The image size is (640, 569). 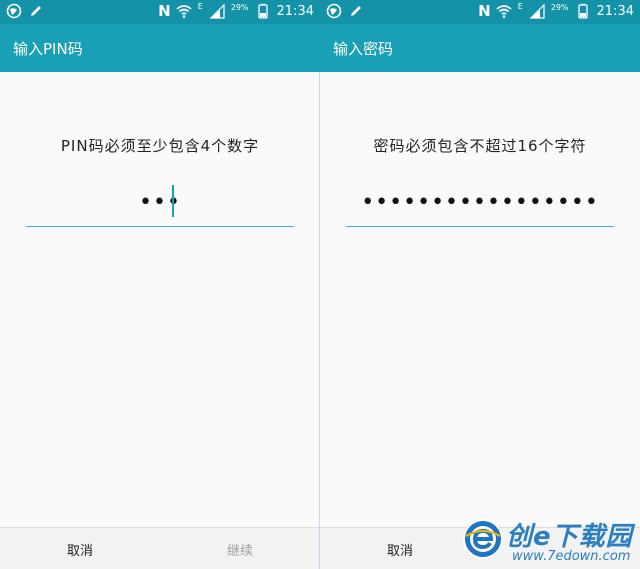 I want to click on password-input-value: •••••••••••••••••, so click(x=480, y=202).